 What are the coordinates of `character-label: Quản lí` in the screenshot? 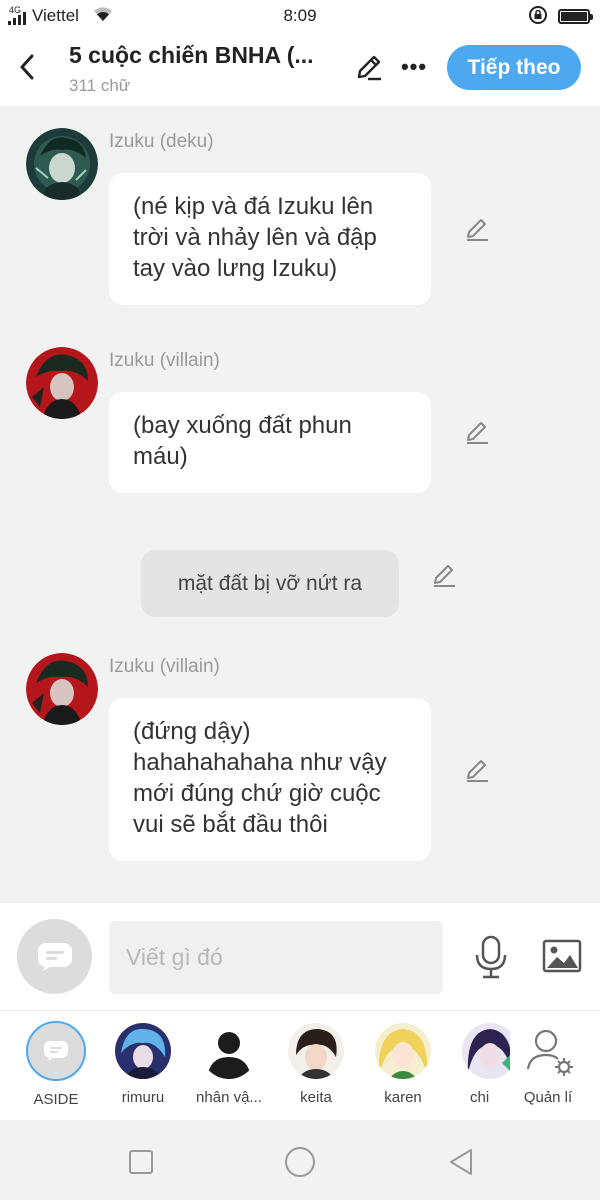 It's located at (548, 1097).